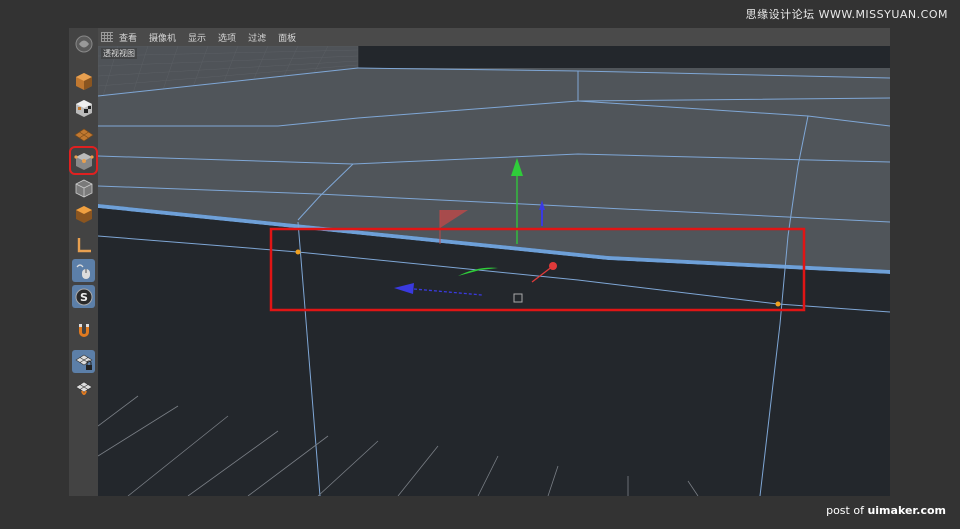 This screenshot has width=960, height=529. Describe the element at coordinates (83, 388) in the screenshot. I see `planar-workplane-icon` at that location.